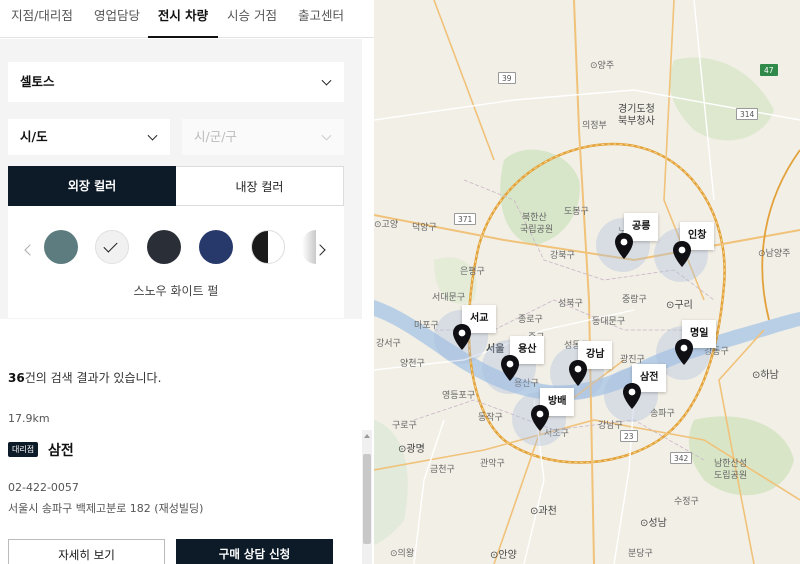 The width and height of the screenshot is (800, 564). I want to click on map-label: 금천구, so click(442, 470).